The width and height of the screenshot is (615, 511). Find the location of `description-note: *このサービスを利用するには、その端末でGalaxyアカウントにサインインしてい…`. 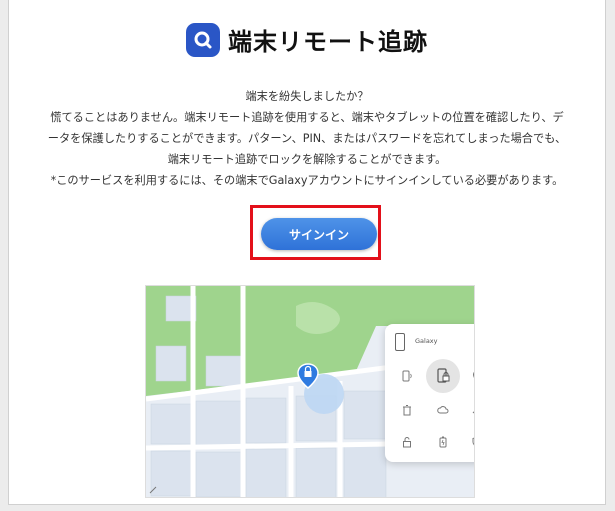

description-note: *このサービスを利用するには、その端末でGalaxyアカウントにサインインしてい… is located at coordinates (307, 180).